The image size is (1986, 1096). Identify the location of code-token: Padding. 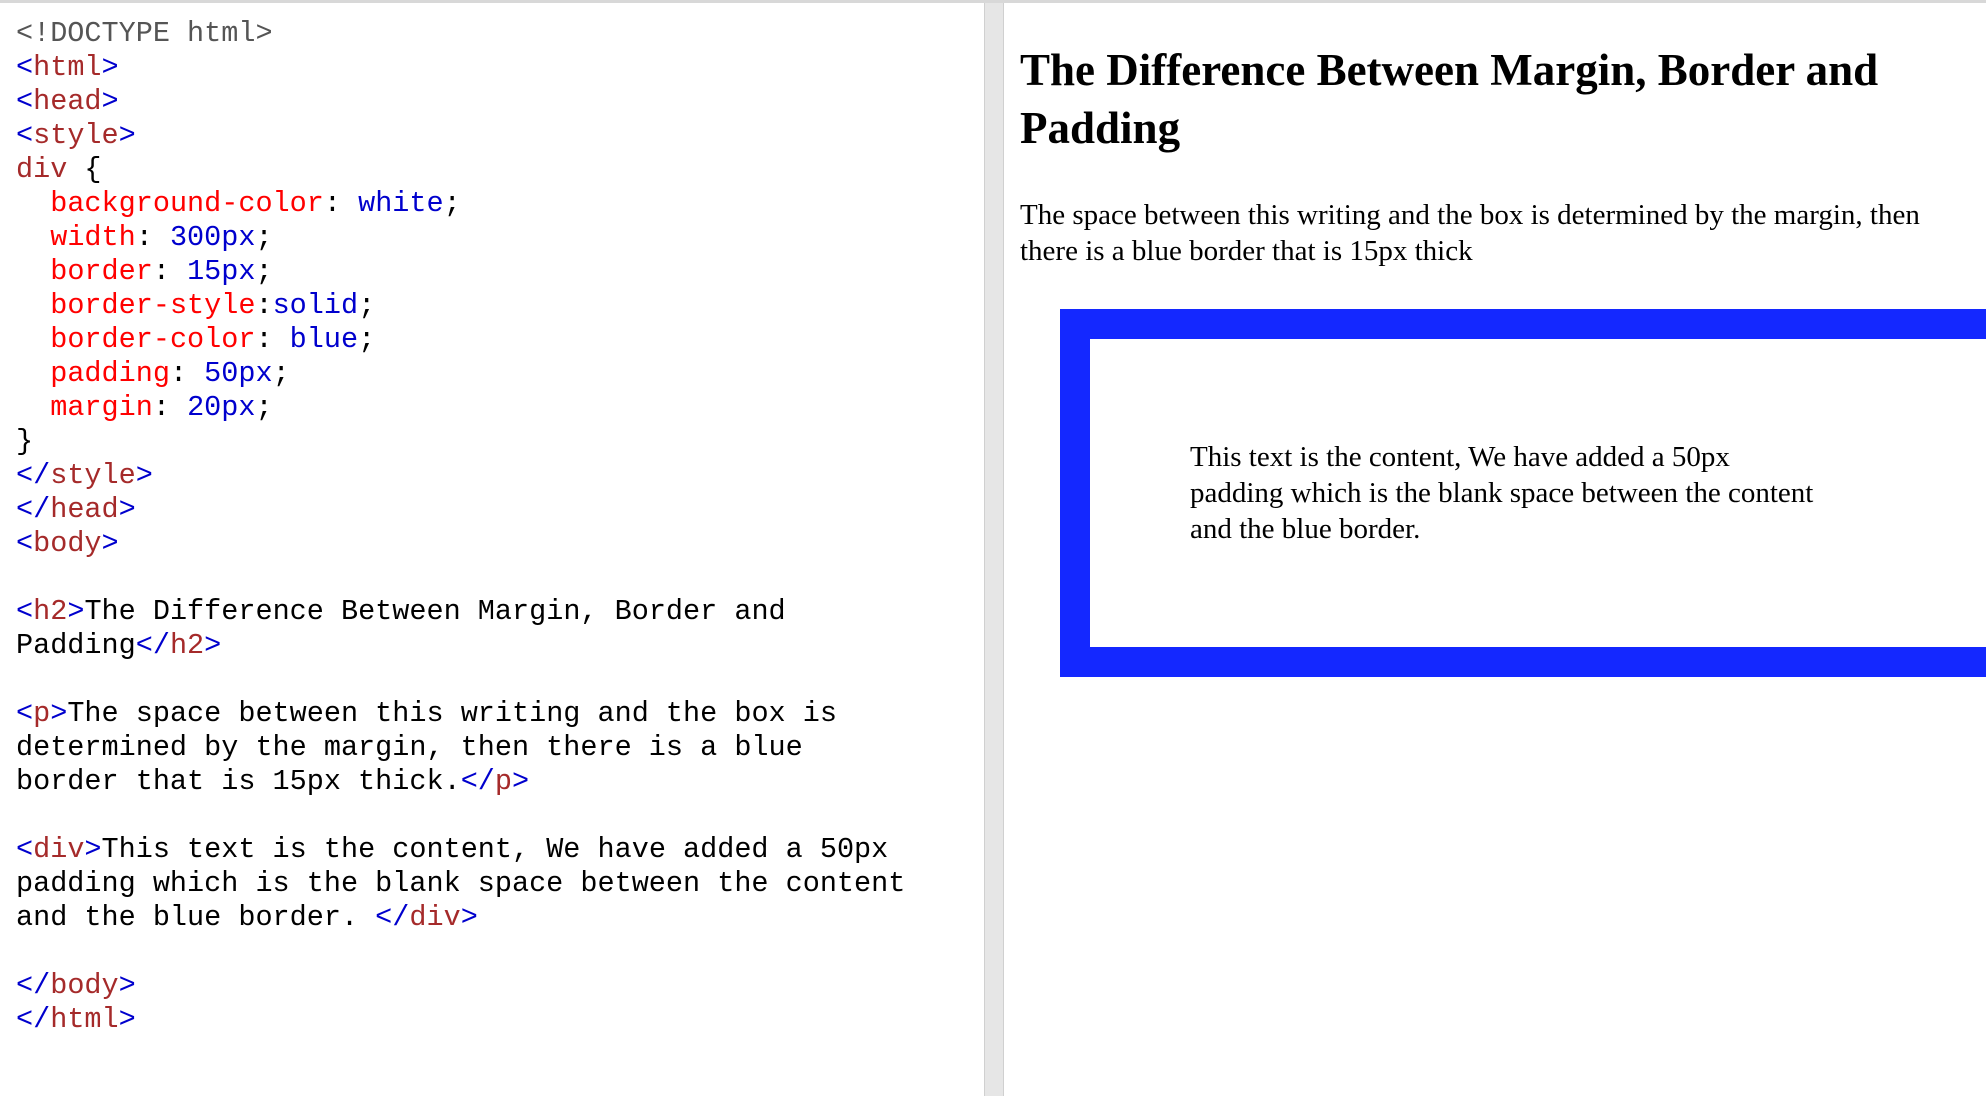
(76, 645).